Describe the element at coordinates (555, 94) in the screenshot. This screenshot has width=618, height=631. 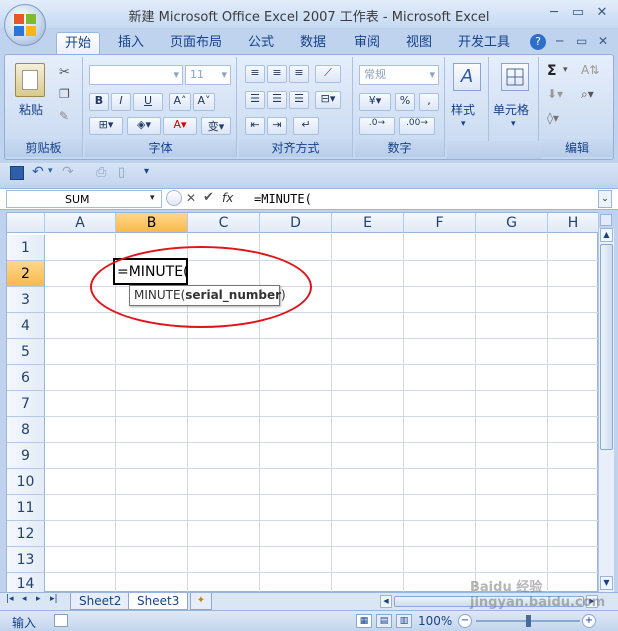
I see `fill-icon: ⬇▾` at that location.